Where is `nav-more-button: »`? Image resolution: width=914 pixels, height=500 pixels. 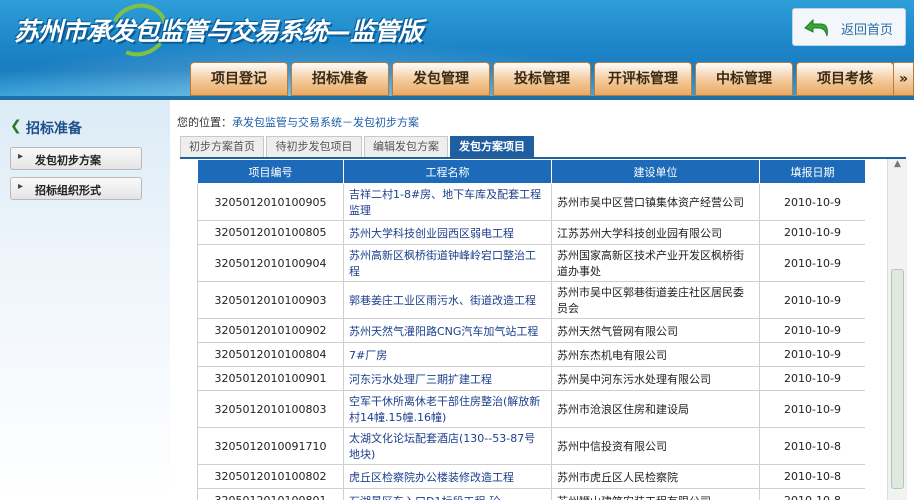
nav-more-button: » is located at coordinates (903, 79).